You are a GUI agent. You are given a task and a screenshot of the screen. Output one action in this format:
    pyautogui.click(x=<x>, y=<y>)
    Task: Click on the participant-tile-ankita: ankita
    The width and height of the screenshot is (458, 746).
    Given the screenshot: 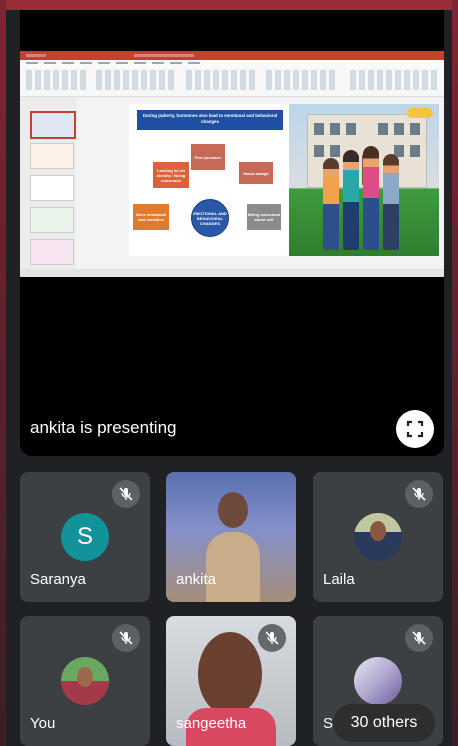 What is the action you would take?
    pyautogui.click(x=231, y=537)
    